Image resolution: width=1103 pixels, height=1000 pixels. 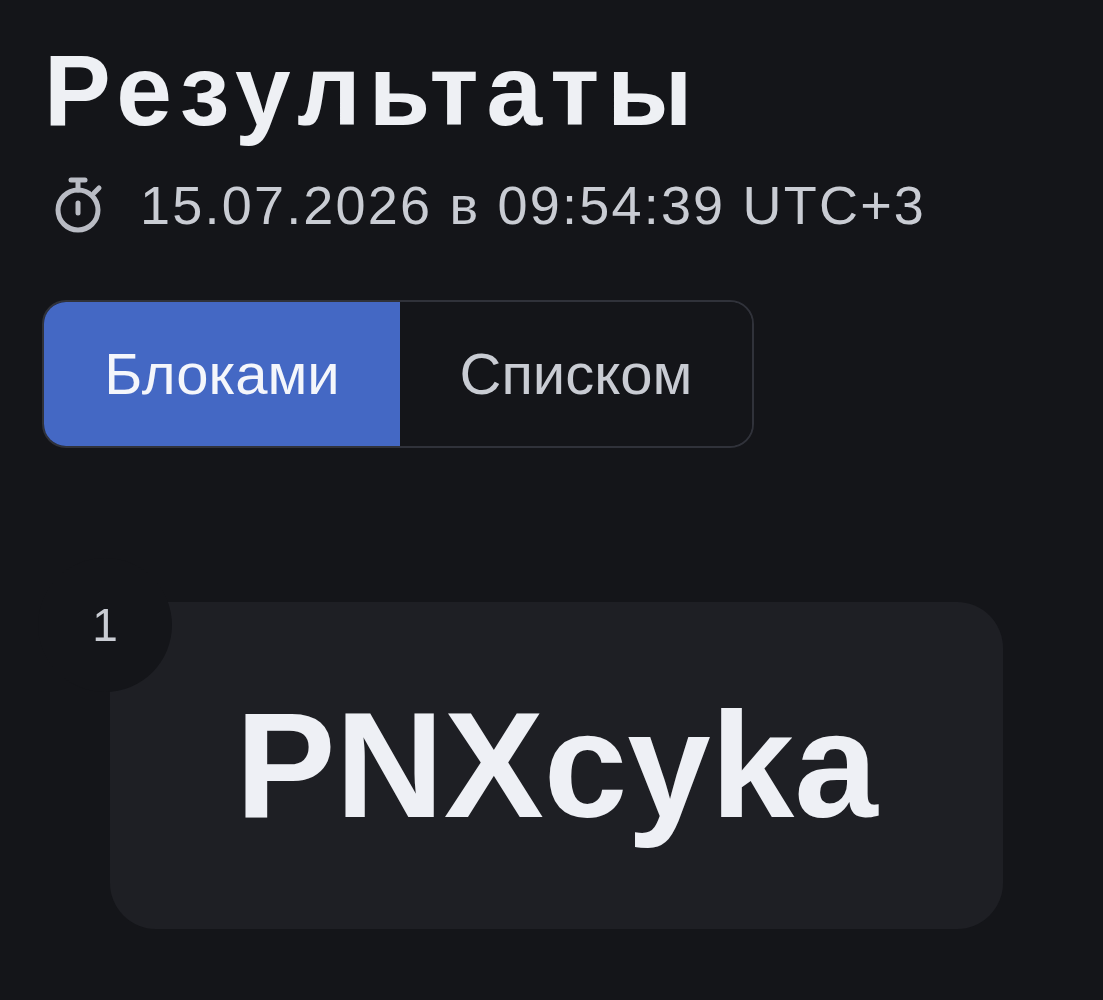 I want to click on timestamp: 15.07.2026 в 09:54:39 UTC+3, so click(x=533, y=205).